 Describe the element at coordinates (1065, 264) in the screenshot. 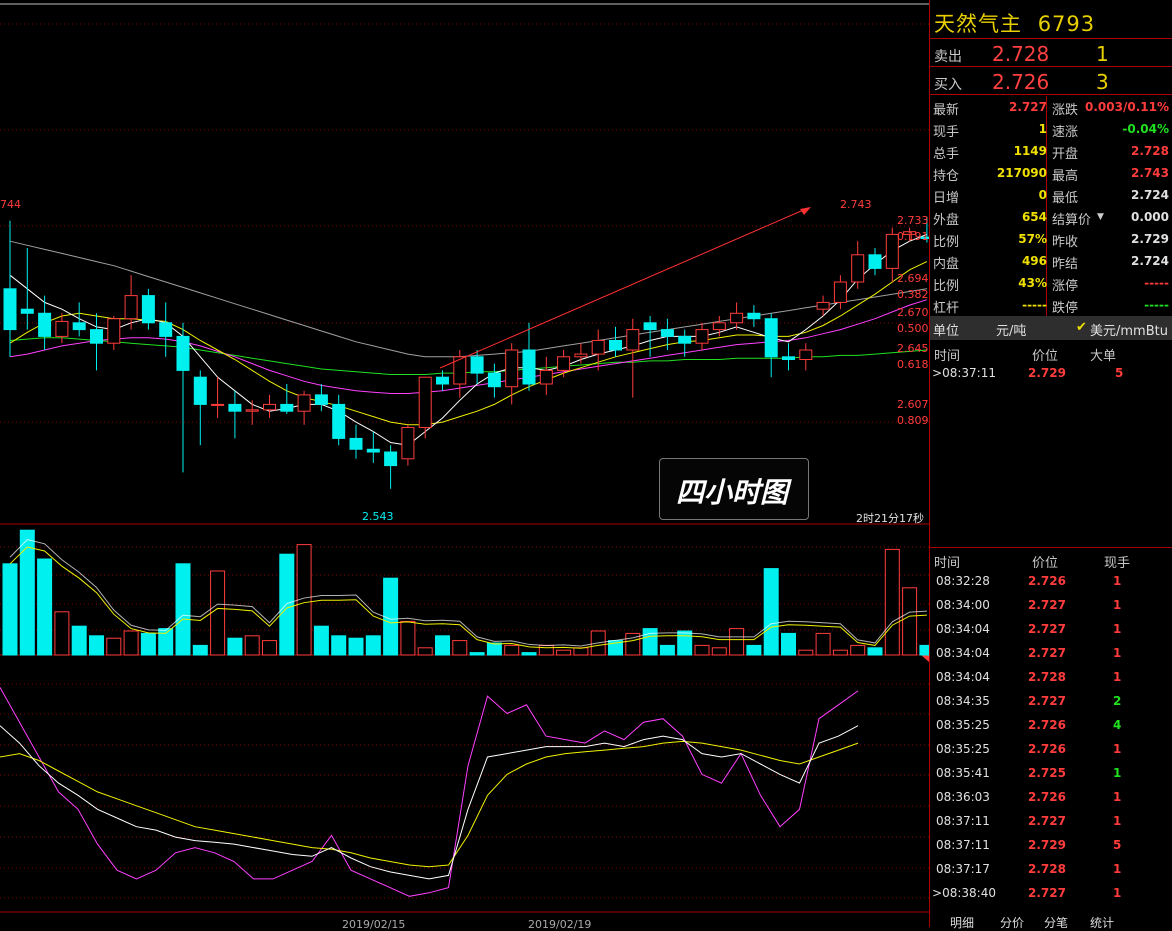

I see `stat-label: 昨结` at that location.